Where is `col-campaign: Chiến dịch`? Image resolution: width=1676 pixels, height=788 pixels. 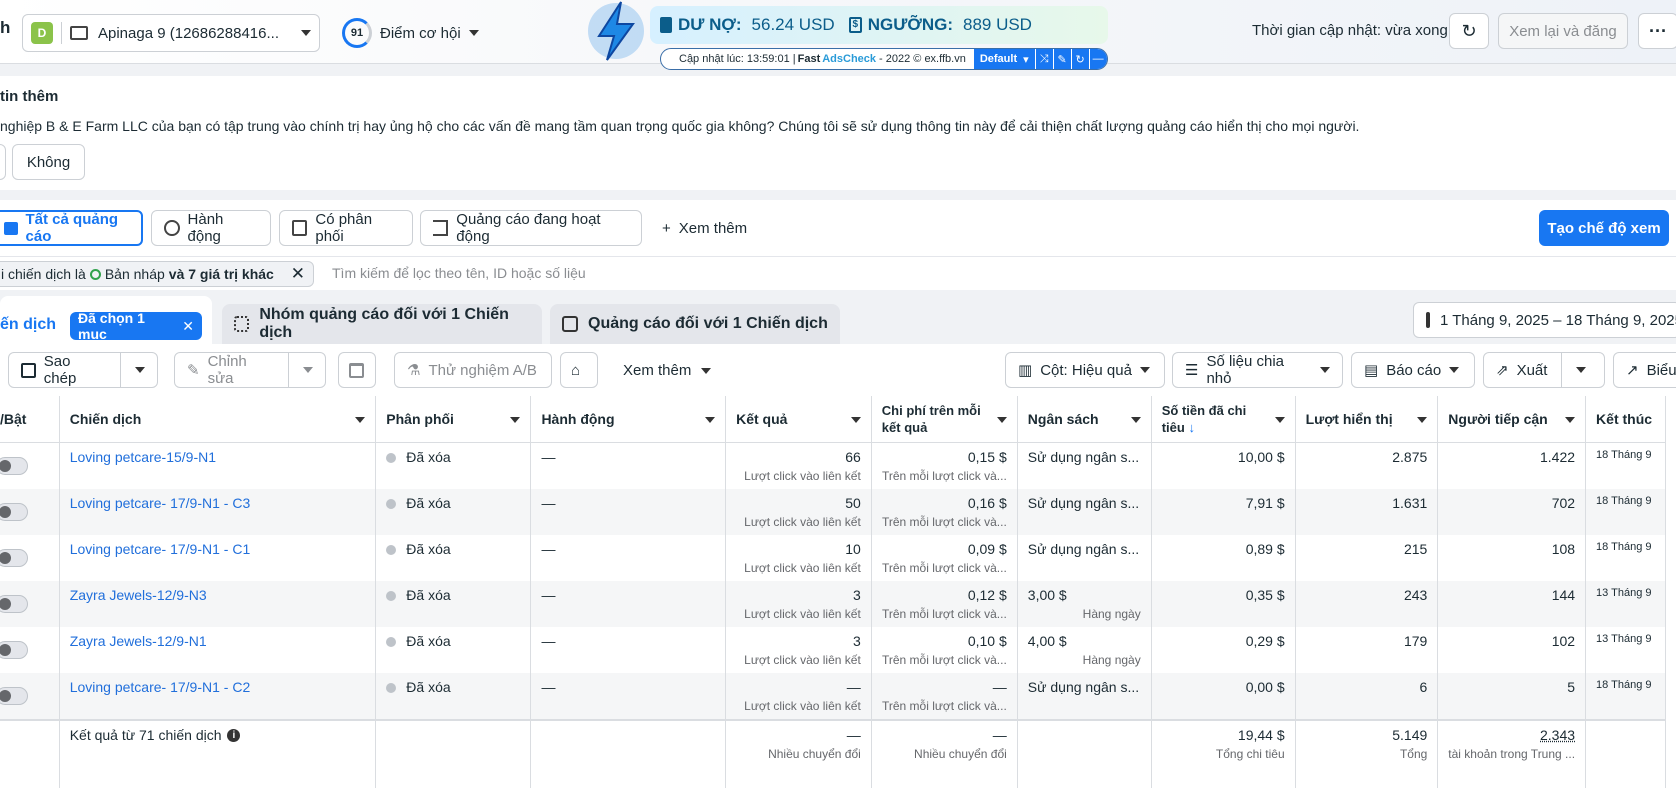 col-campaign: Chiến dịch is located at coordinates (217, 419).